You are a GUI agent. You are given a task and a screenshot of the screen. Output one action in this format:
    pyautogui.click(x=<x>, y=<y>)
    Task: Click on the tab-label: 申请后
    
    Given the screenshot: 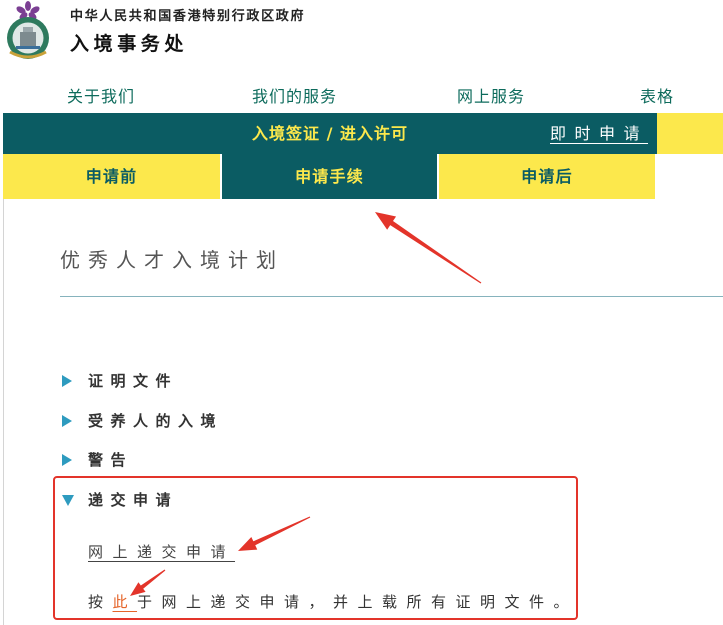 What is the action you would take?
    pyautogui.click(x=547, y=176)
    